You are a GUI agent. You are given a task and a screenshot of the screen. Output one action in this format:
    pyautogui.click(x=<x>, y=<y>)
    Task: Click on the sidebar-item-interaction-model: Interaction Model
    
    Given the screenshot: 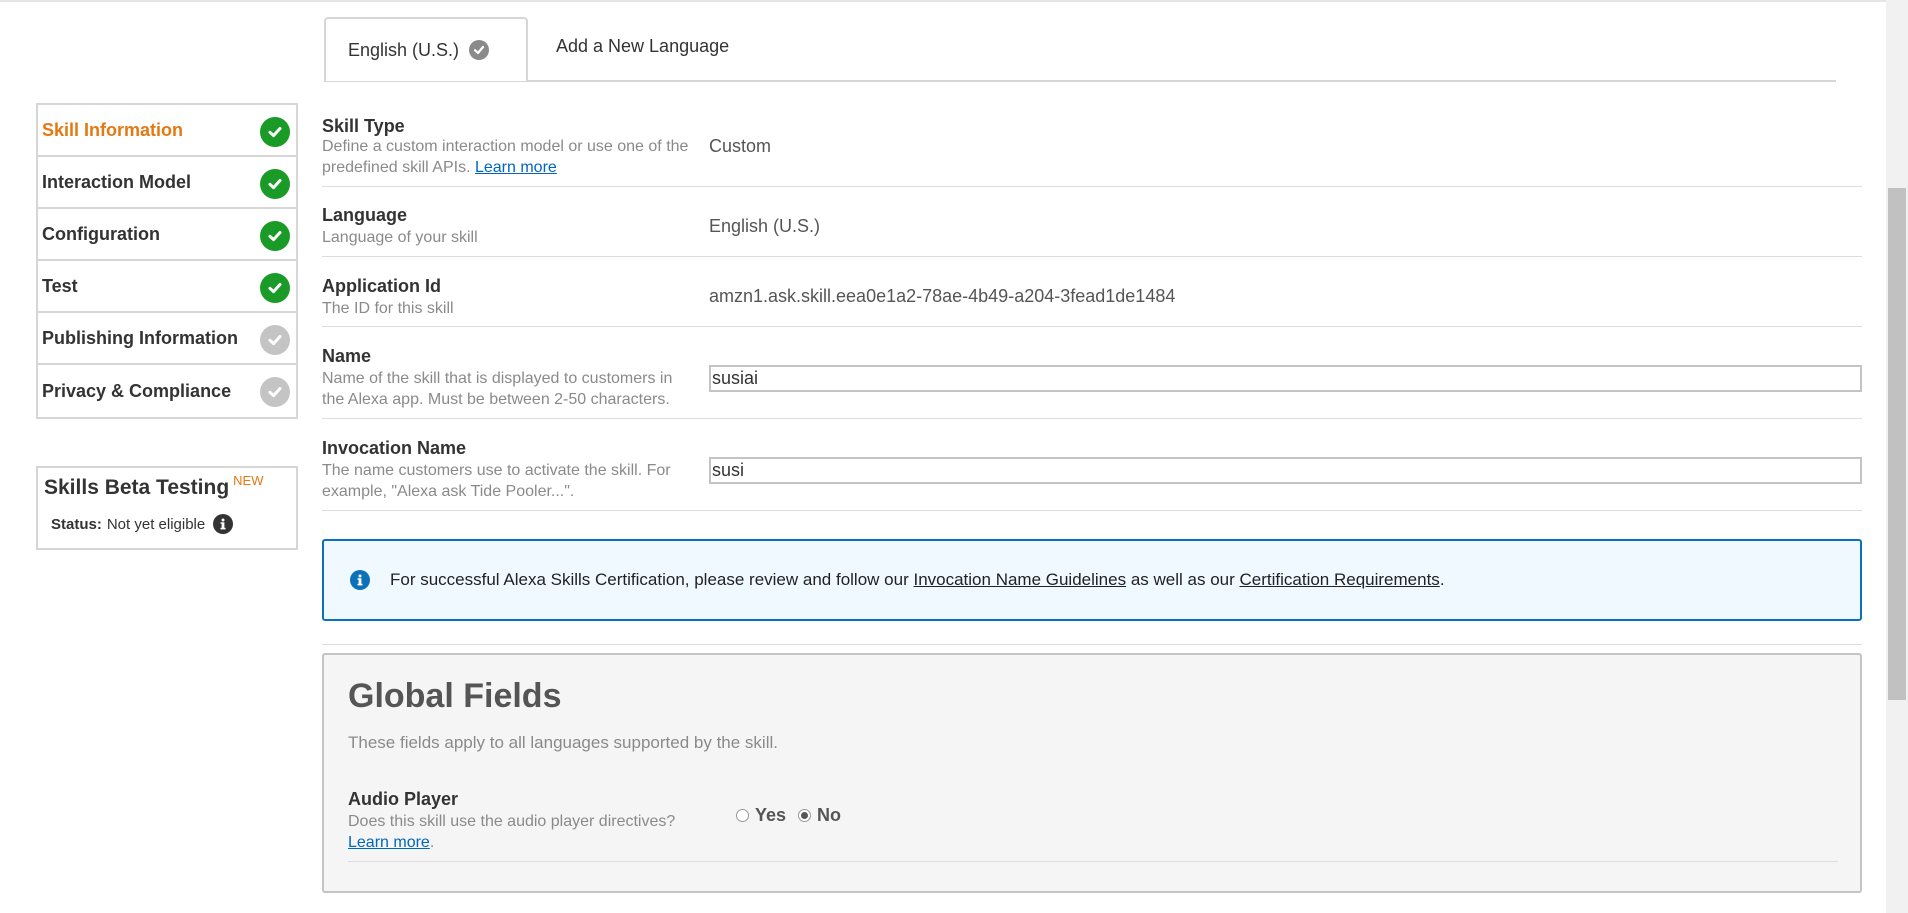 What is the action you would take?
    pyautogui.click(x=167, y=183)
    